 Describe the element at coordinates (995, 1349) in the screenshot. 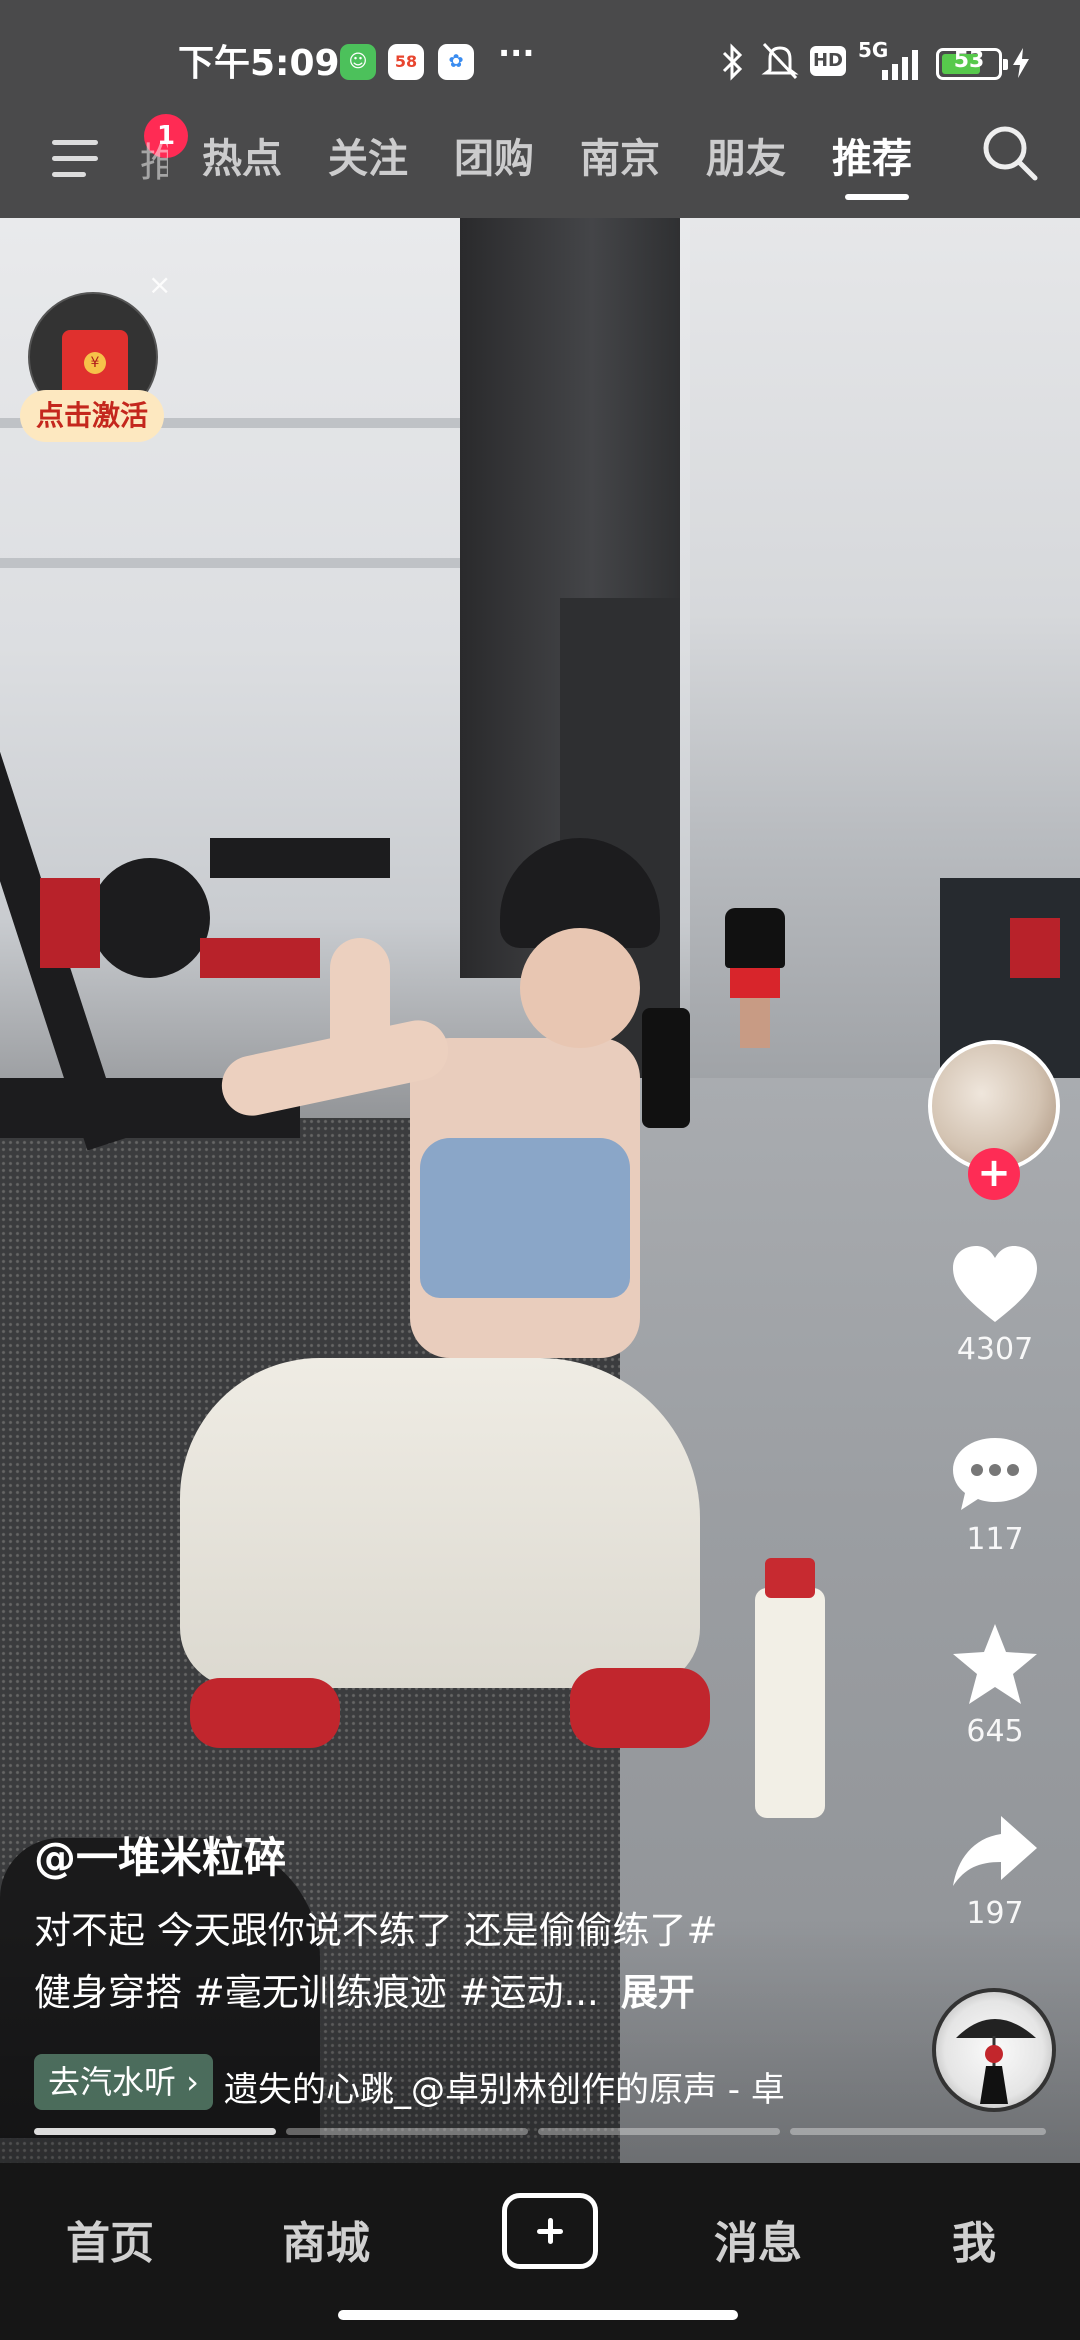

I see `like-count: 4307` at that location.